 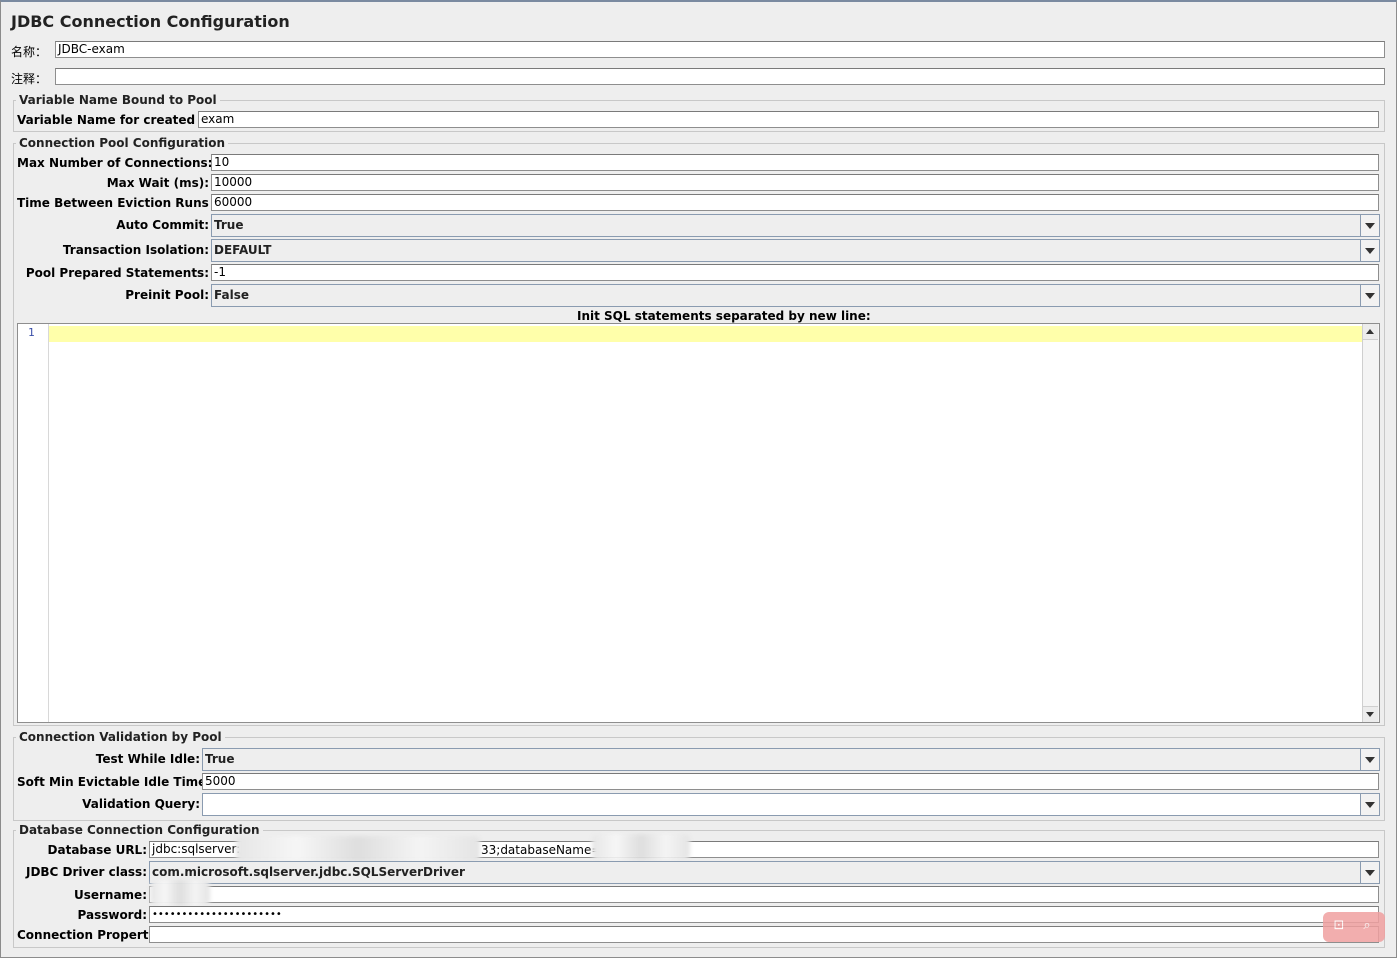 What do you see at coordinates (112, 915) in the screenshot?
I see `password-label: Password:` at bounding box center [112, 915].